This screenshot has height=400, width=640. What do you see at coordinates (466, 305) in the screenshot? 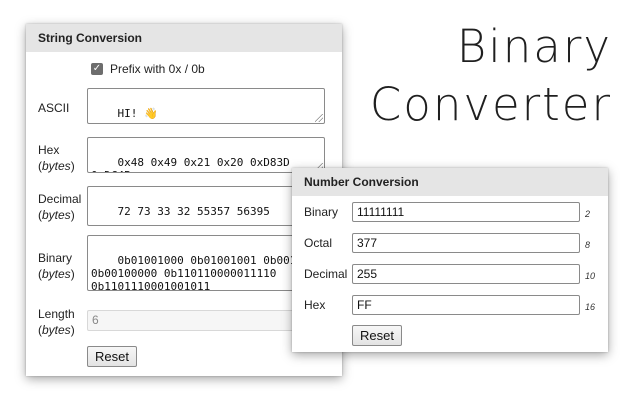
I see `hex-number-input: FF` at bounding box center [466, 305].